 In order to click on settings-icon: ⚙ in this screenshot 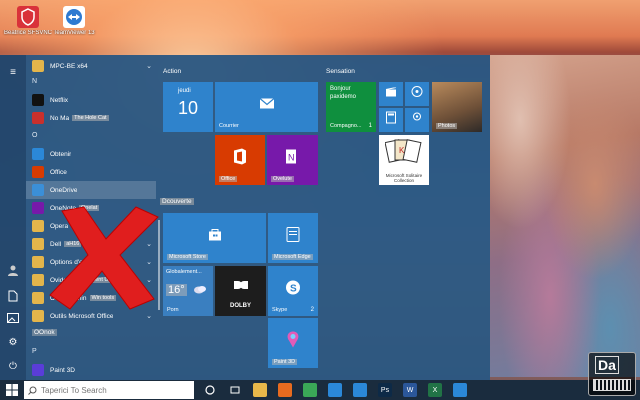, I will do `click(13, 342)`.